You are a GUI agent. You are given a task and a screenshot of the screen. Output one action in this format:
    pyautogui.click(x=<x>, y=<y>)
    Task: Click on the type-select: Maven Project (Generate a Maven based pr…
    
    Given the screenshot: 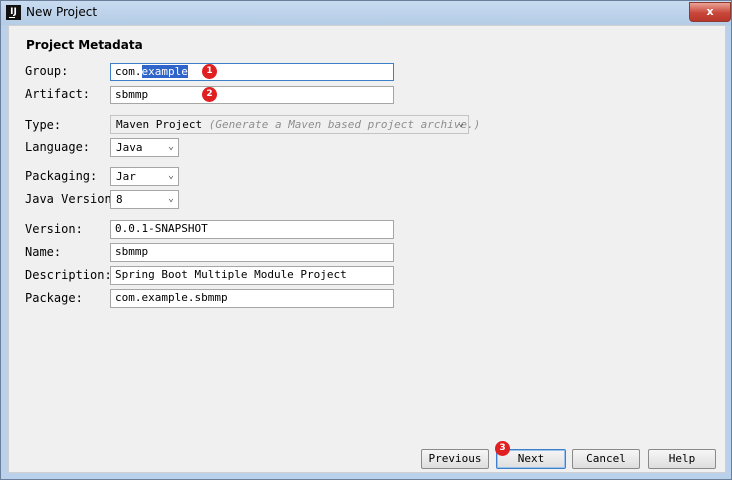 What is the action you would take?
    pyautogui.click(x=295, y=124)
    